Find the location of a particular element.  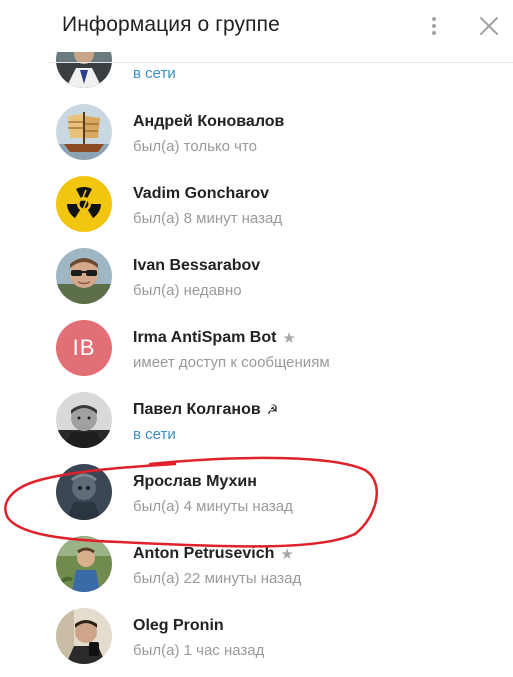

member-name: Vadim Goncharov is located at coordinates (201, 193).